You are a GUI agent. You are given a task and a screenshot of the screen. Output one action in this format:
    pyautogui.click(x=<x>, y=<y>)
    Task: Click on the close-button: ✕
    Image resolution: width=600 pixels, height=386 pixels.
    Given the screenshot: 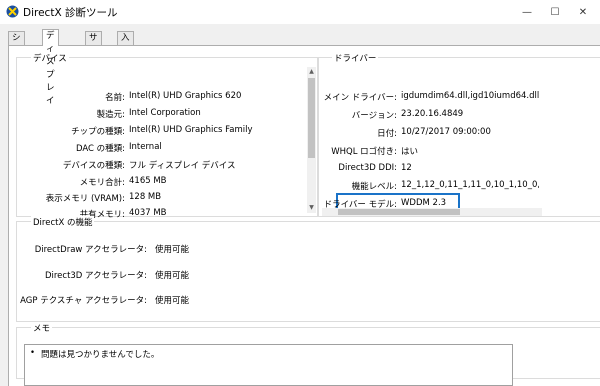 What is the action you would take?
    pyautogui.click(x=583, y=12)
    